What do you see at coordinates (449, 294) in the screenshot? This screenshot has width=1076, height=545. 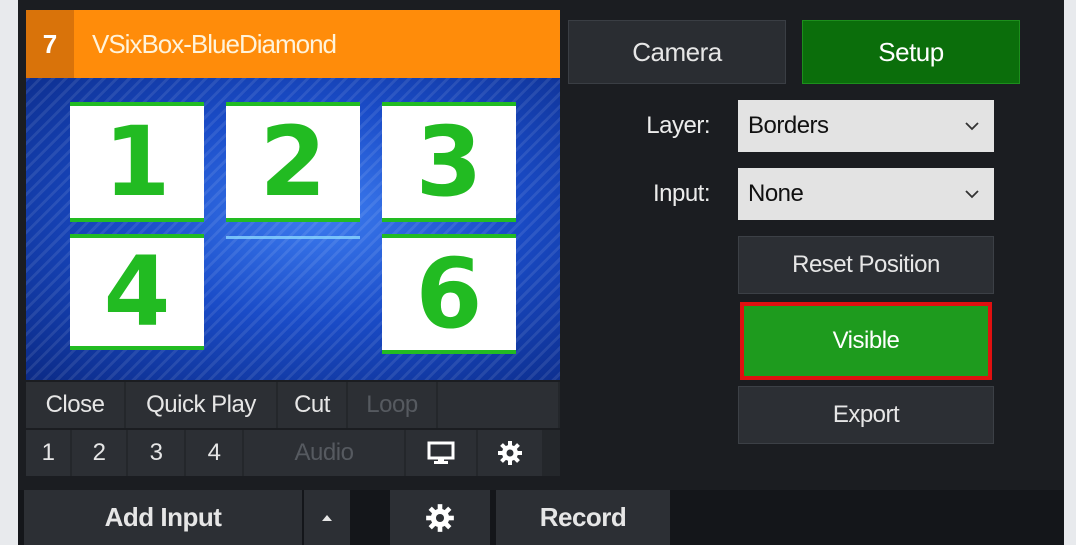 I see `preview-tile-6: 6` at bounding box center [449, 294].